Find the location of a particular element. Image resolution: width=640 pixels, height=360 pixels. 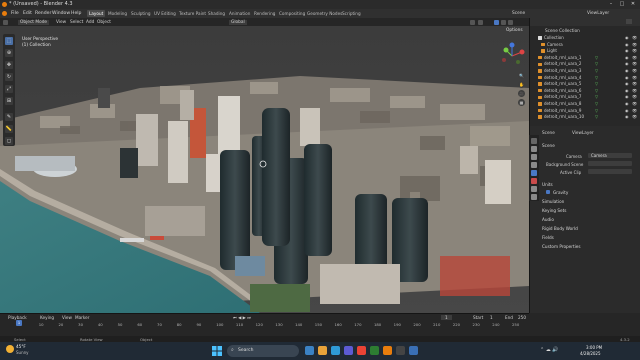

options-dropdown: Options is located at coordinates (514, 30).